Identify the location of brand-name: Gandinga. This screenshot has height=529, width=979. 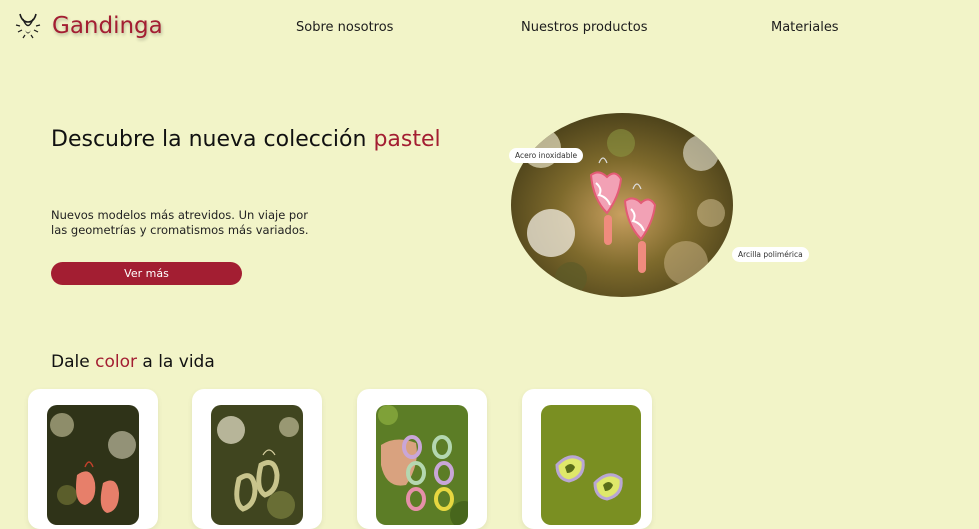
(107, 26).